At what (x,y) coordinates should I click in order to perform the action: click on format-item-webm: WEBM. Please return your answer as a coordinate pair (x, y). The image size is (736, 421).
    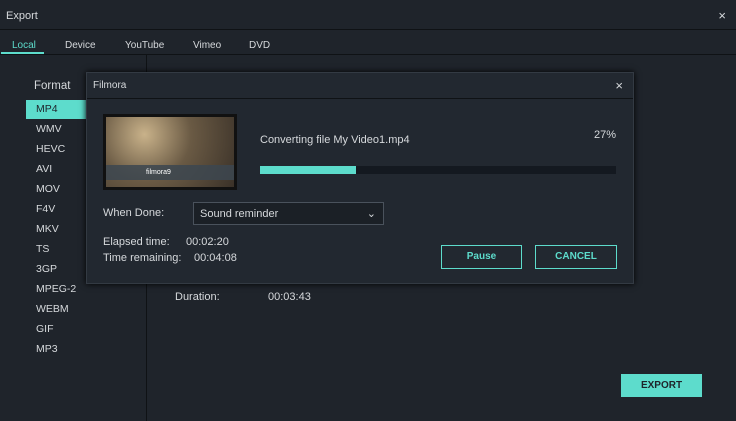
    Looking at the image, I should click on (56, 309).